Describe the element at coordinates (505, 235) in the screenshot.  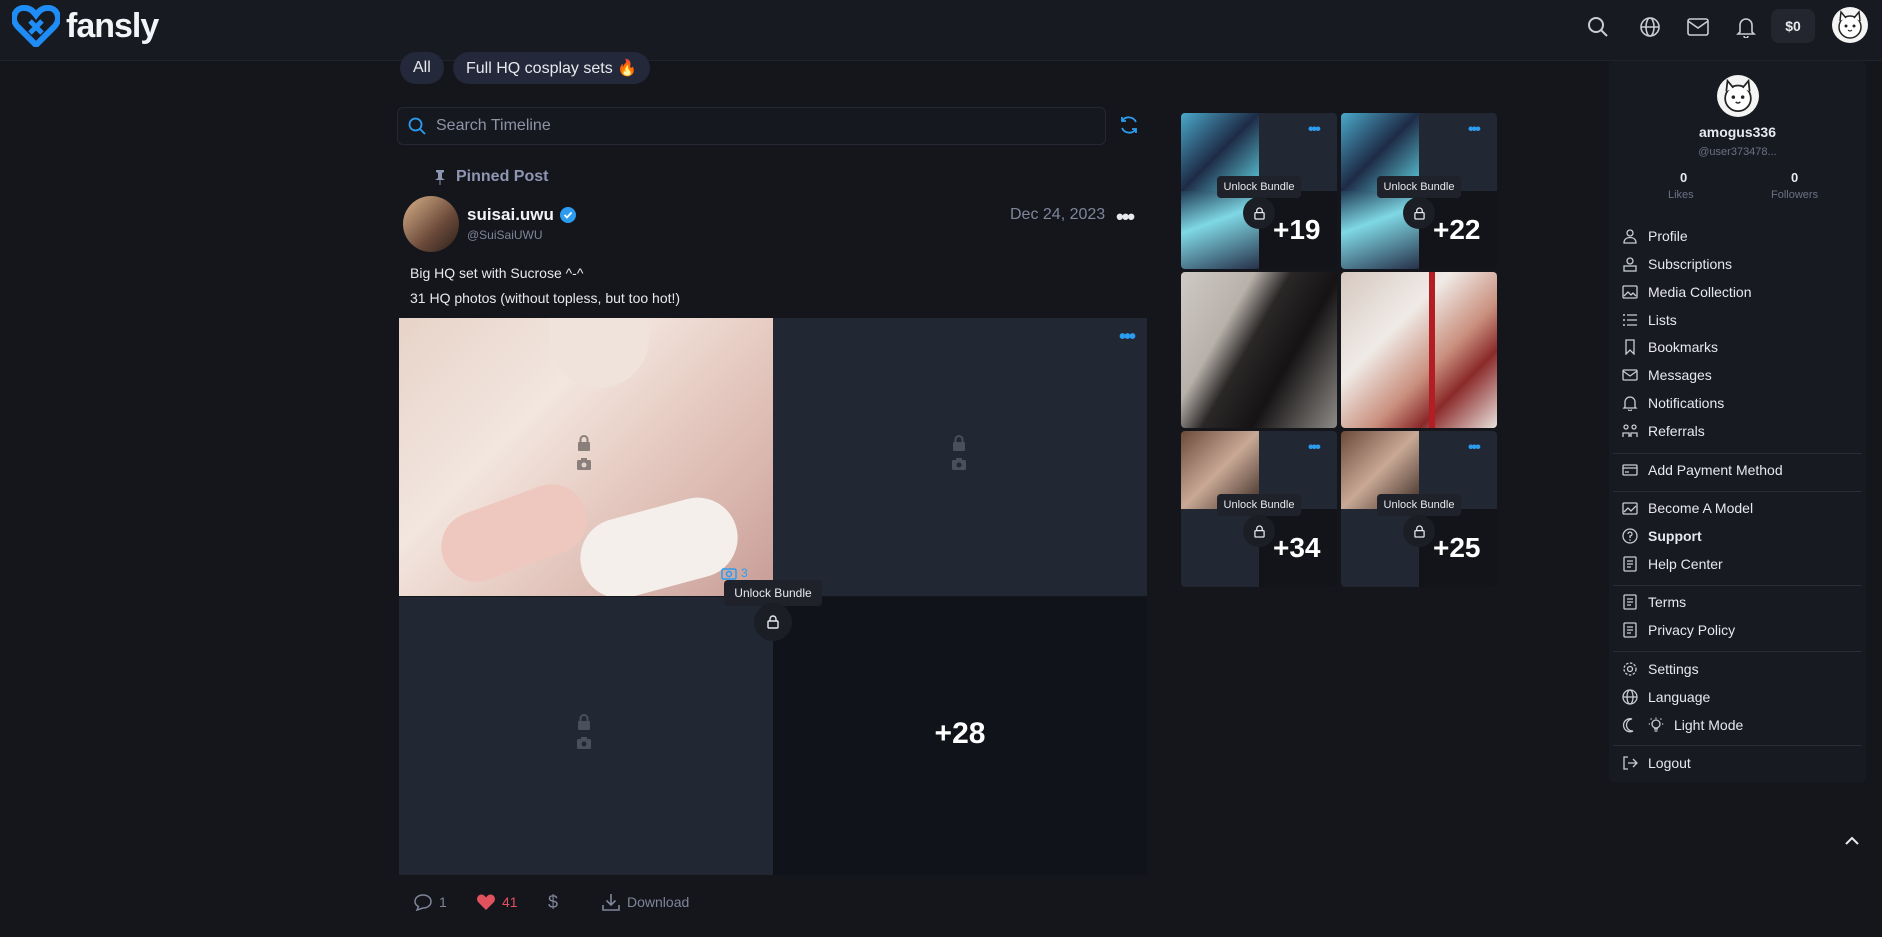
I see `author-handle: @SuiSaiUWU` at that location.